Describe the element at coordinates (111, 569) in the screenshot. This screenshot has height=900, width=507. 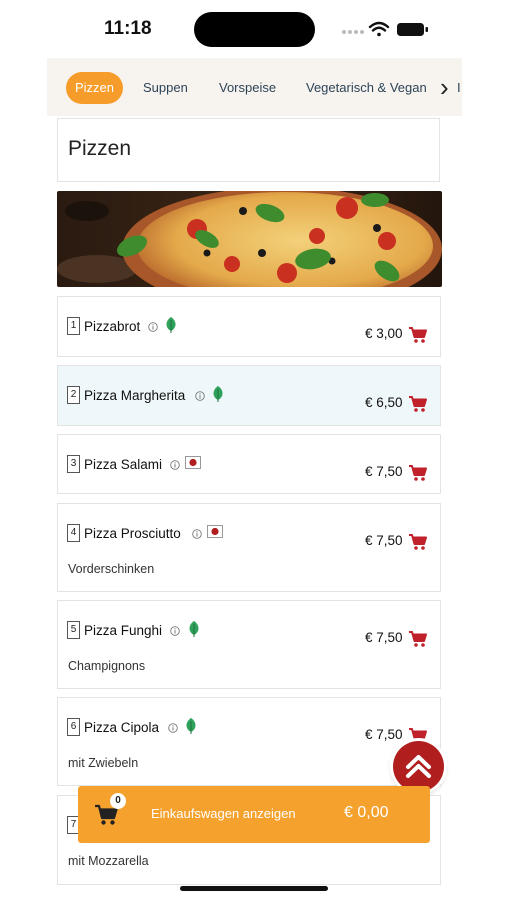
I see `item-description: Vorderschinken` at that location.